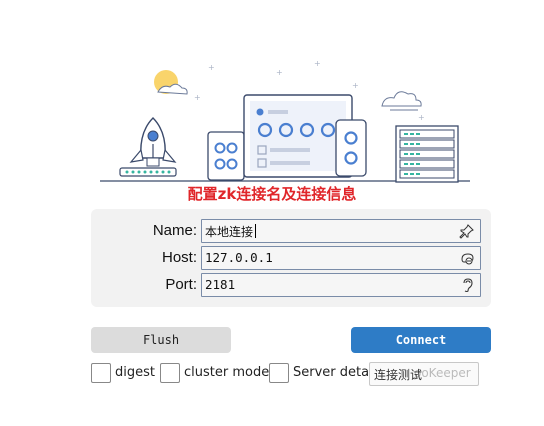 This screenshot has width=544, height=426. What do you see at coordinates (335, 372) in the screenshot?
I see `server-detail-label: Server detail` at bounding box center [335, 372].